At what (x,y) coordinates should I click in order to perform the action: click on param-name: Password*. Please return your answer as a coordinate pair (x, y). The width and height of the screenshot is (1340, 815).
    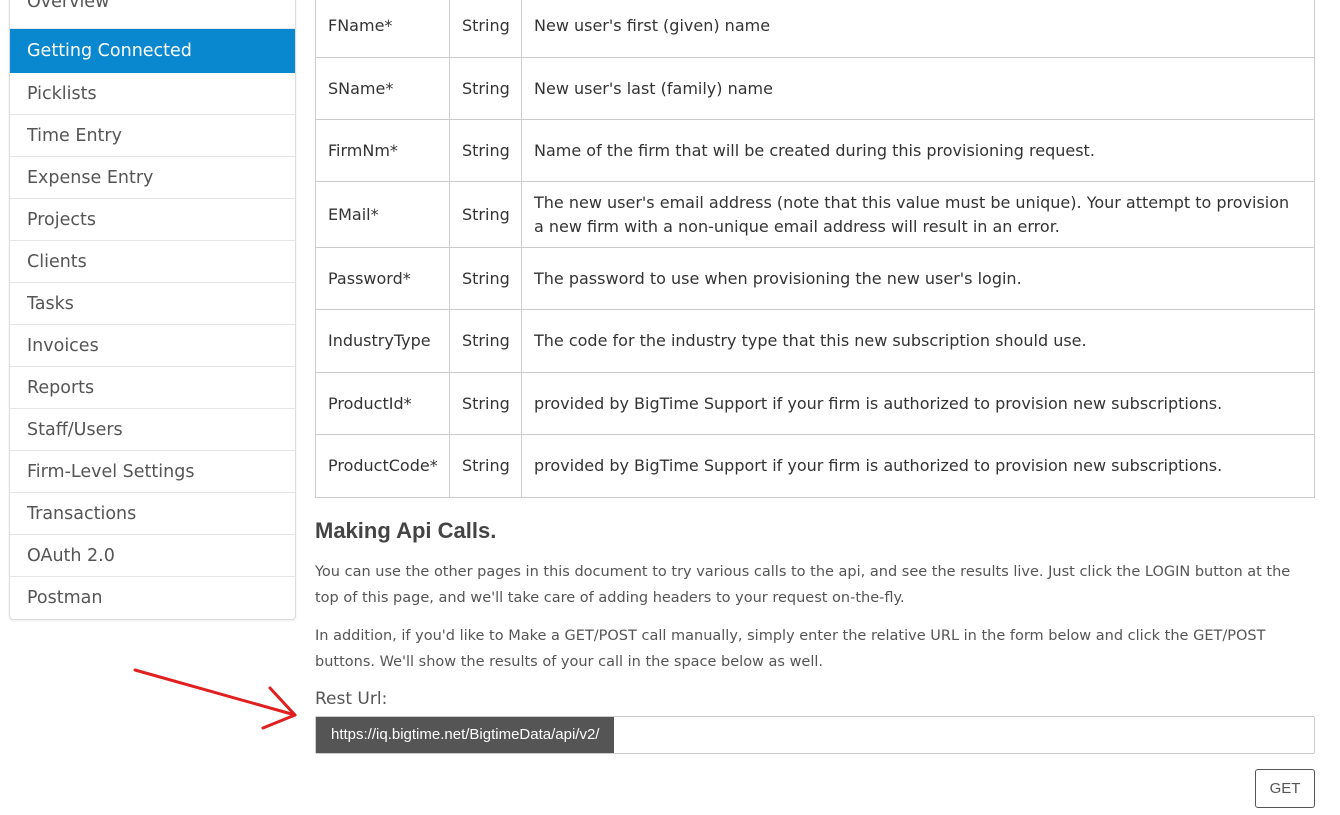
    Looking at the image, I should click on (382, 278).